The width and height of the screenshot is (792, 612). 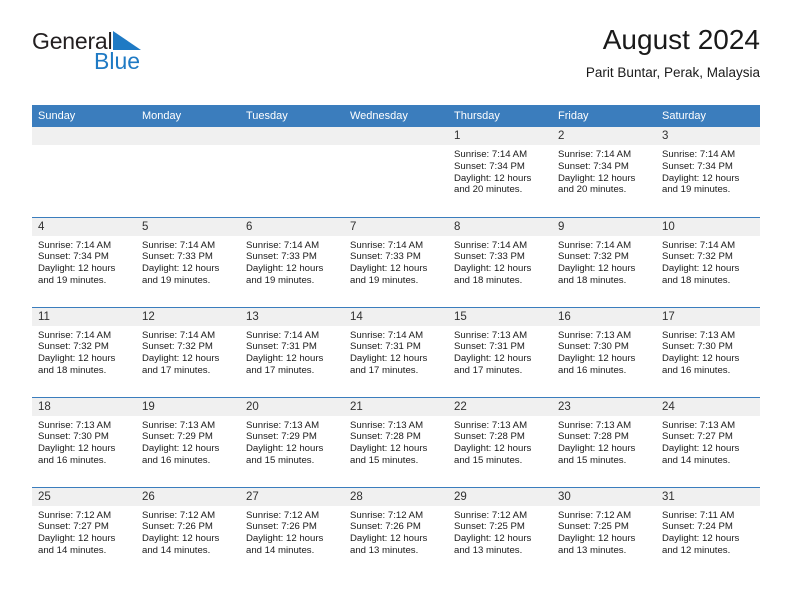 What do you see at coordinates (84, 496) in the screenshot?
I see `day-number: 25` at bounding box center [84, 496].